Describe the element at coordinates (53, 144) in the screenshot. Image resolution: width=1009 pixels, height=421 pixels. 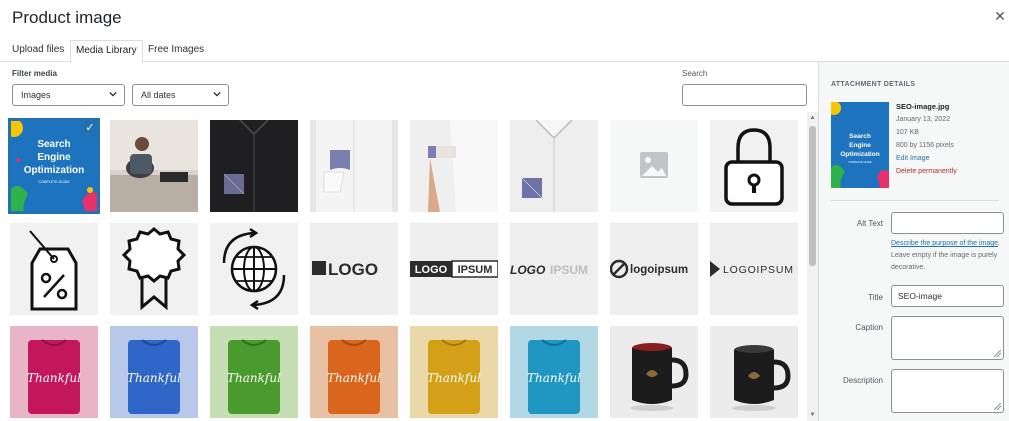
I see `seo-line1: Search` at that location.